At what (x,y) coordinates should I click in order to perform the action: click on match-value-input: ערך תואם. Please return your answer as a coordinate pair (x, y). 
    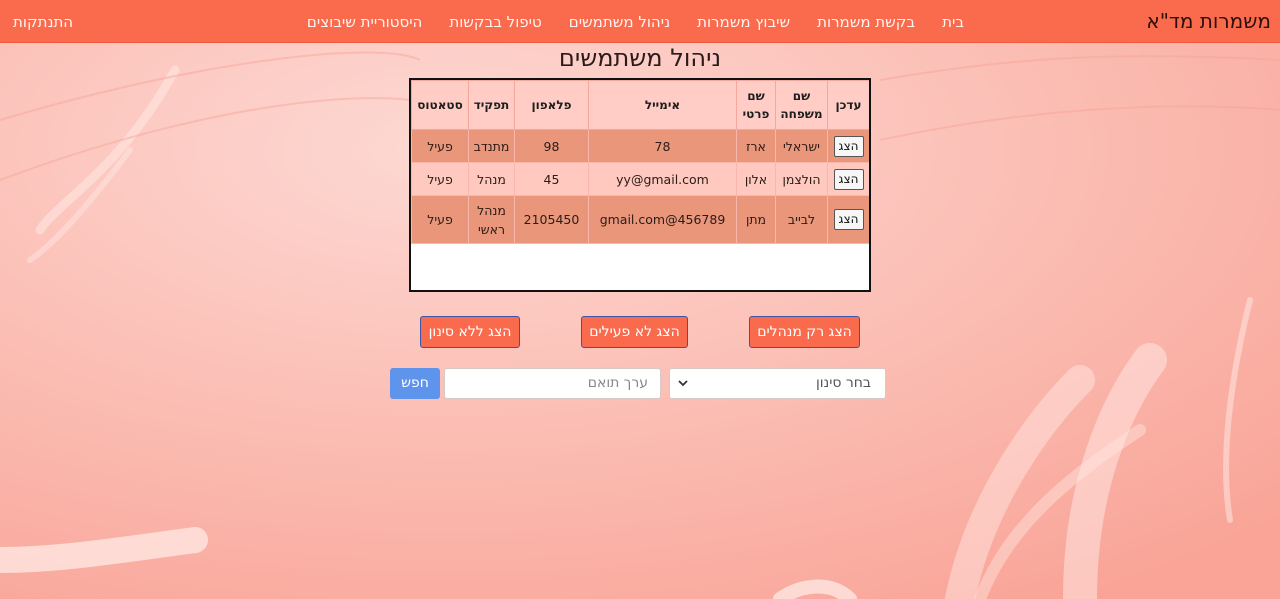
    Looking at the image, I should click on (552, 383).